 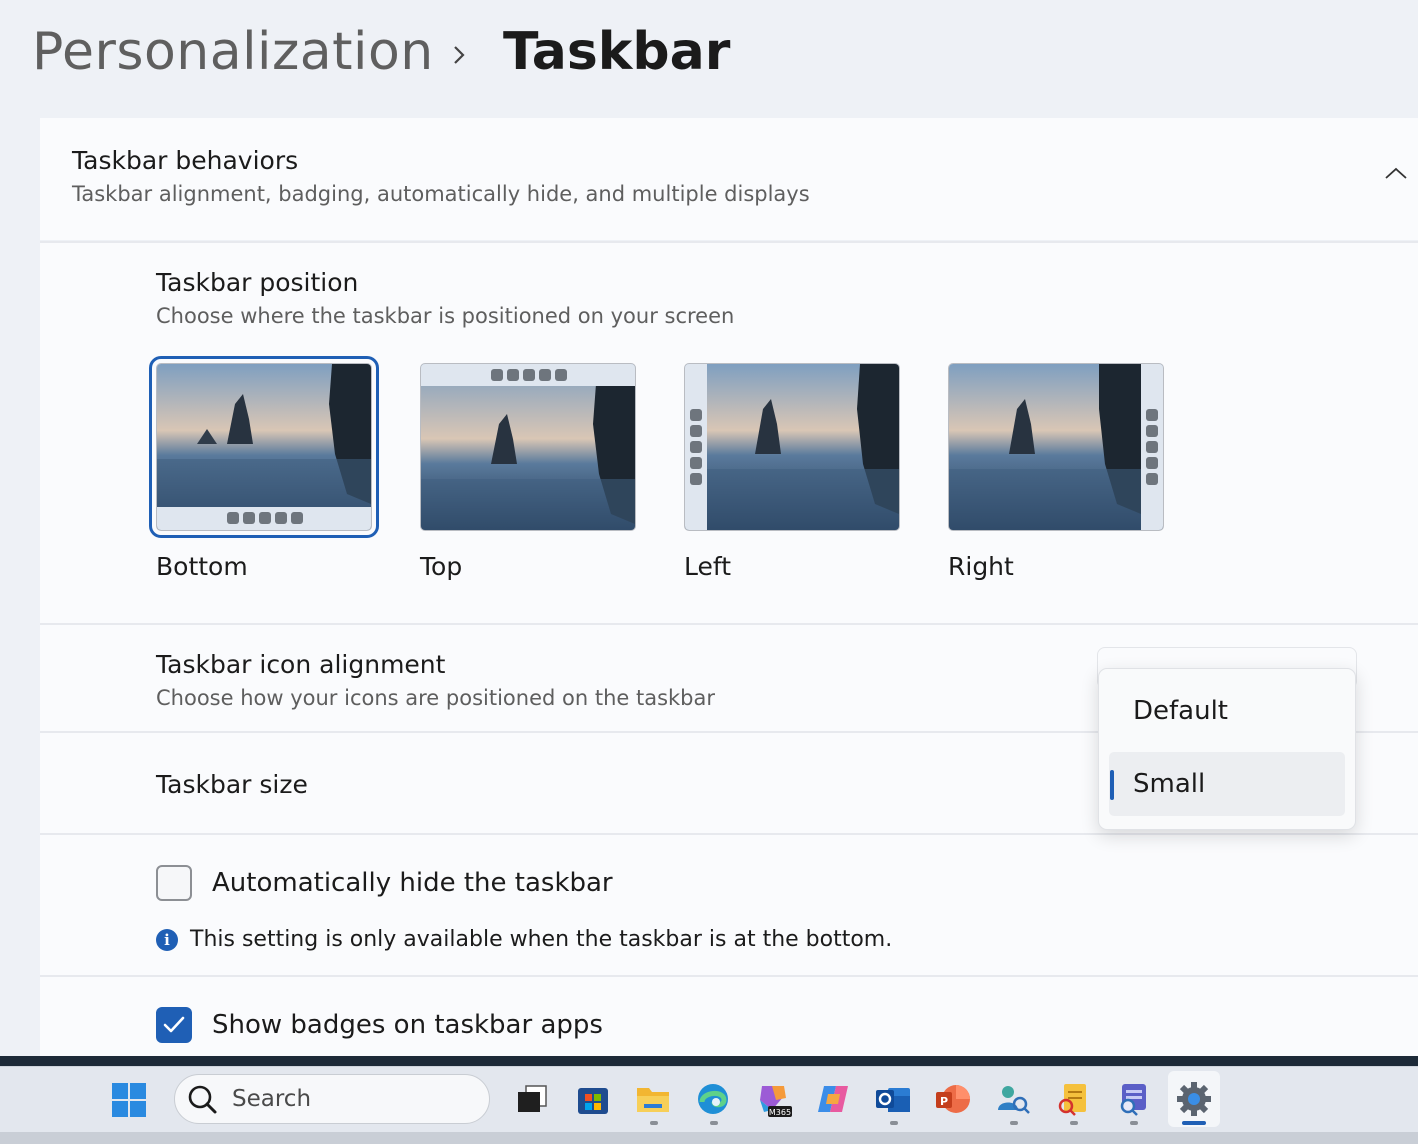 What do you see at coordinates (272, 1099) in the screenshot?
I see `search-placeholder: Search` at bounding box center [272, 1099].